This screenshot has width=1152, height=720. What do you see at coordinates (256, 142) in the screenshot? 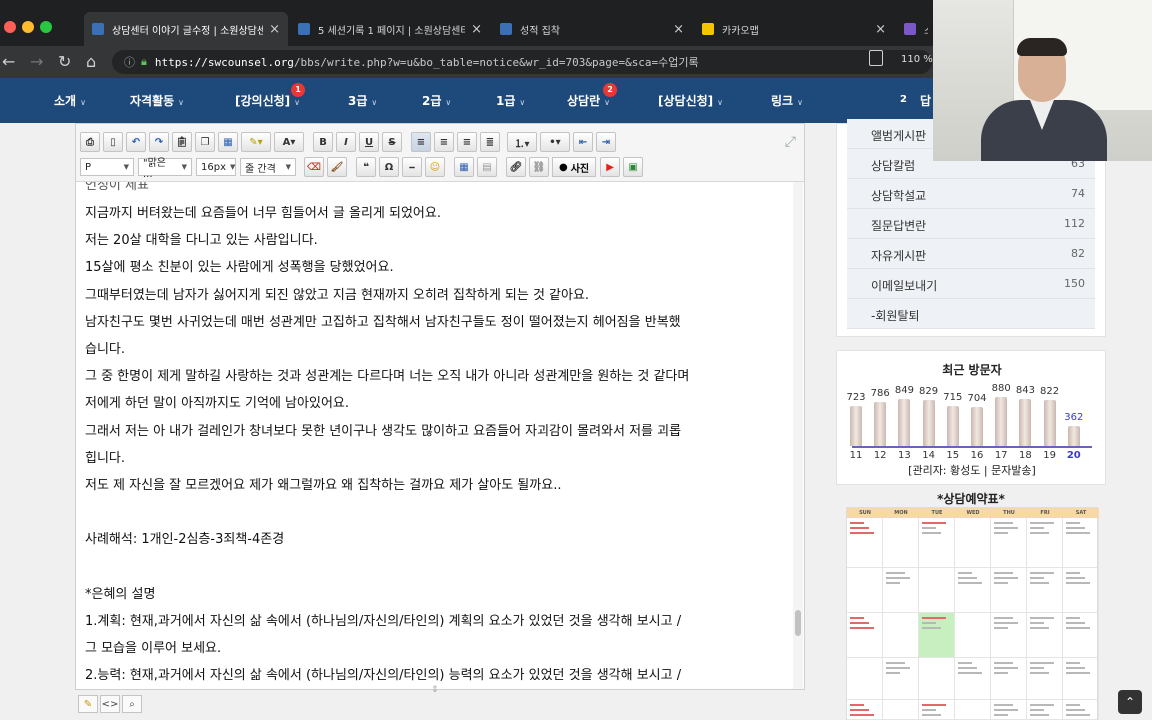
I see `highlight-color-icon: ✎▾` at bounding box center [256, 142].